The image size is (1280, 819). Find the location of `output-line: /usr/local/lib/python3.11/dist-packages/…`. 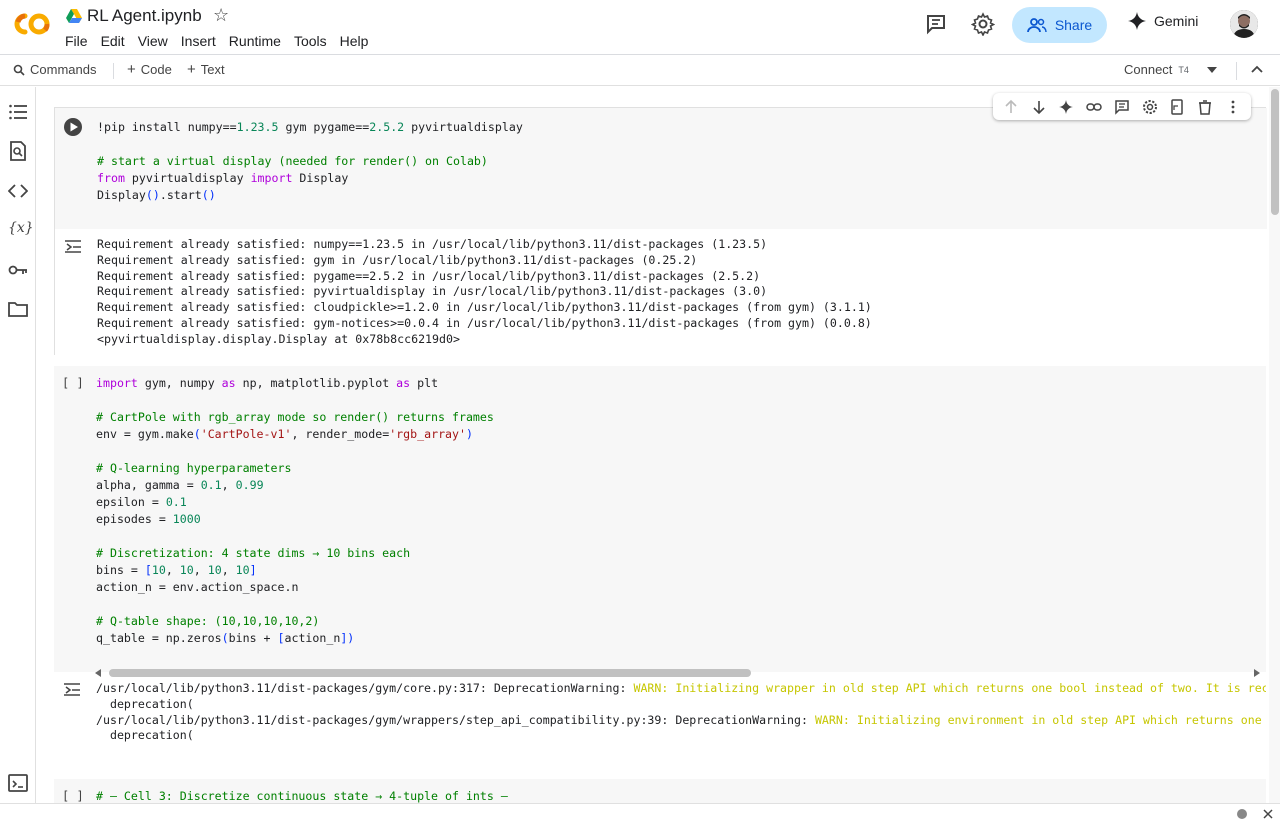

output-line: /usr/local/lib/python3.11/dist-packages/… is located at coordinates (681, 720).